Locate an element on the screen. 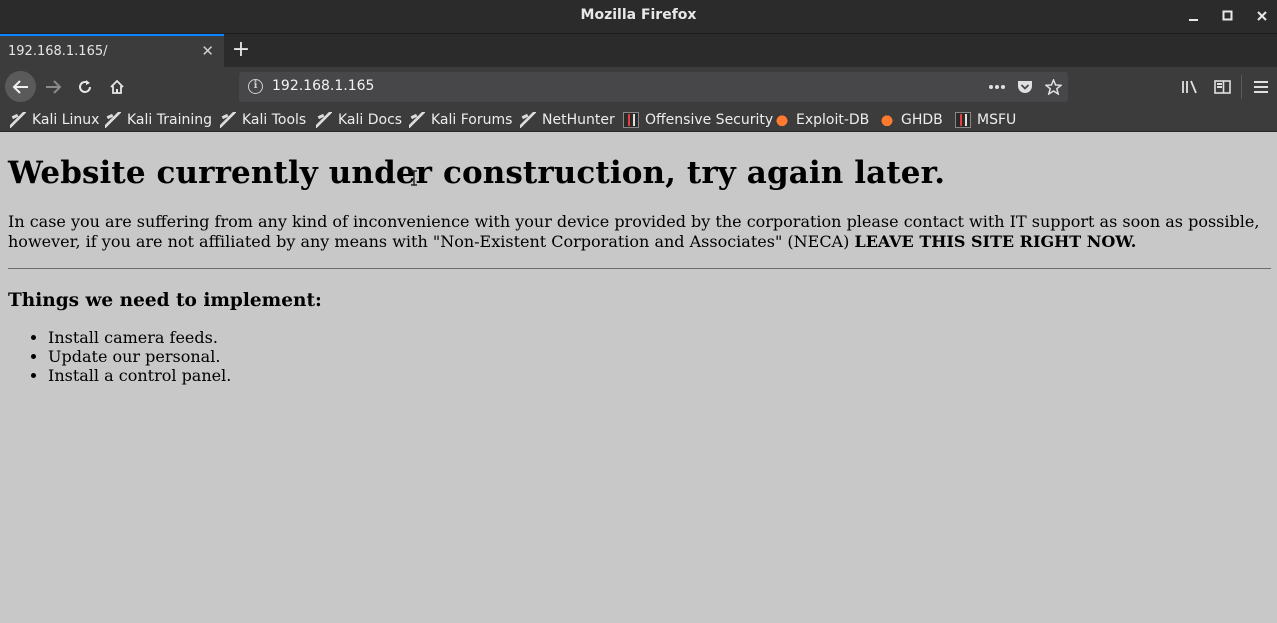 This screenshot has height=623, width=1277. tab-active: 192.168.1.165/ ✕ is located at coordinates (112, 51).